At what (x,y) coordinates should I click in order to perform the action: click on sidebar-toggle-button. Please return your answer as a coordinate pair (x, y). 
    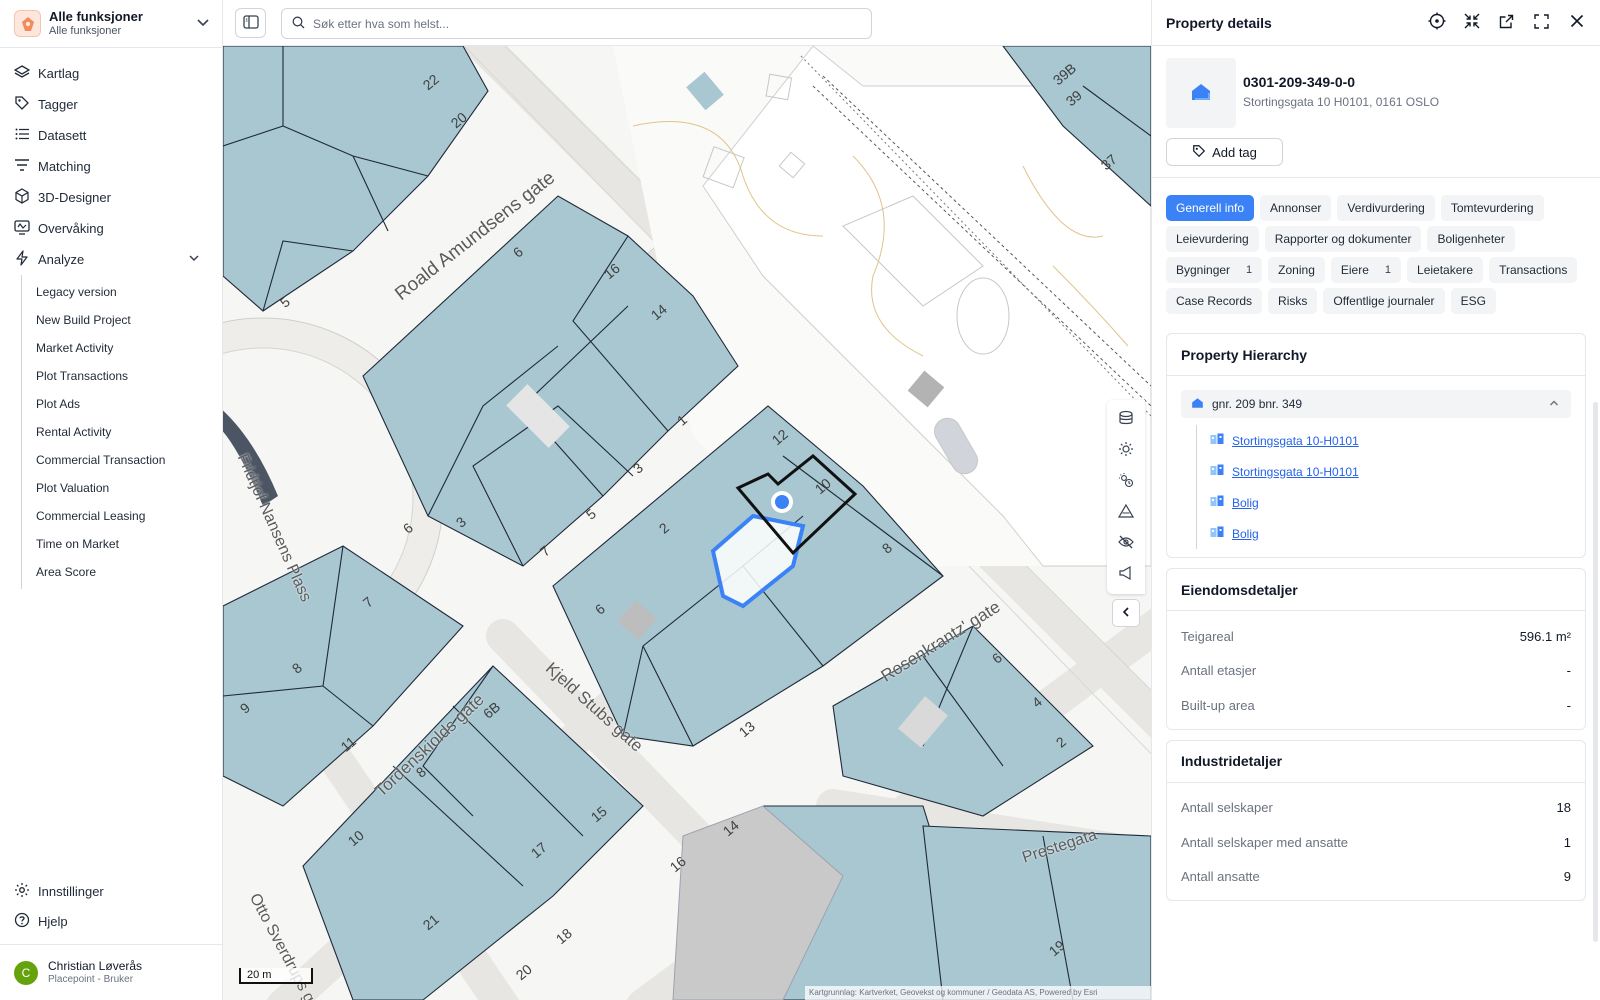
    Looking at the image, I should click on (250, 23).